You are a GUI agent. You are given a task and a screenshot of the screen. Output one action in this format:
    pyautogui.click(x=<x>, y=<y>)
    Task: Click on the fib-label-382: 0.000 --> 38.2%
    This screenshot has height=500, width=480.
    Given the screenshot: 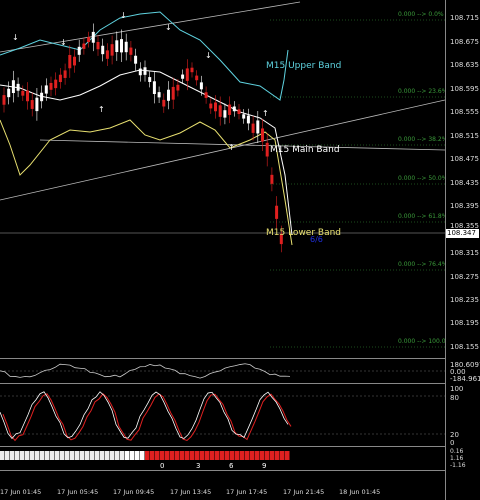 What is the action you would take?
    pyautogui.click(x=423, y=139)
    